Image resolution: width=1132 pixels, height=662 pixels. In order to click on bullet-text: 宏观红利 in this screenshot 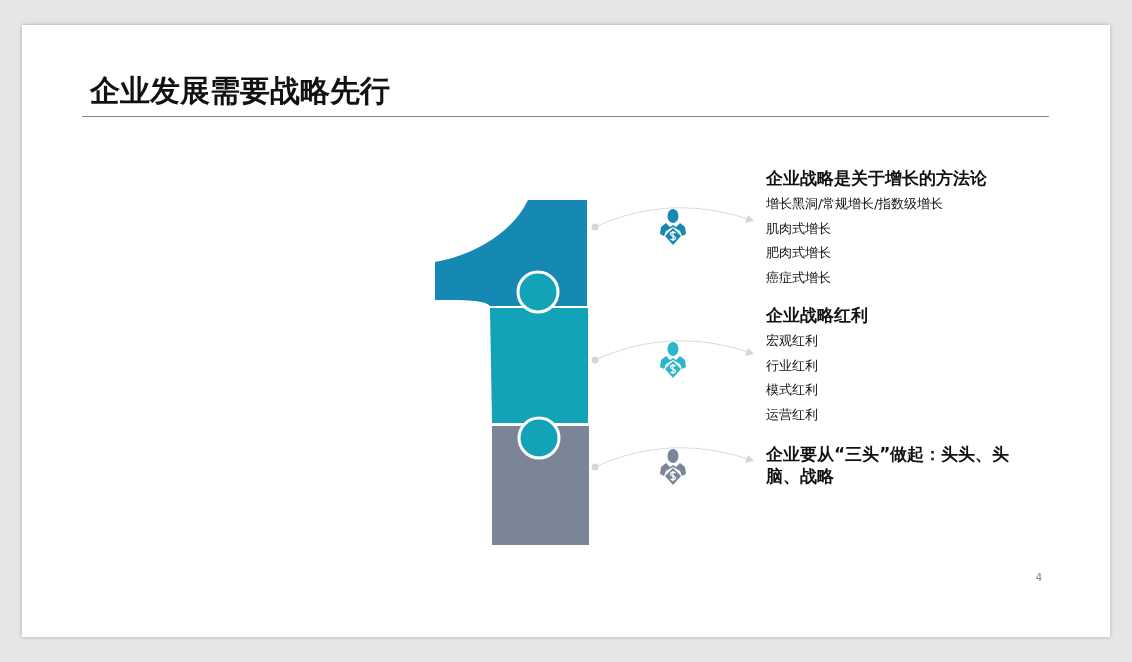, I will do `click(792, 341)`.